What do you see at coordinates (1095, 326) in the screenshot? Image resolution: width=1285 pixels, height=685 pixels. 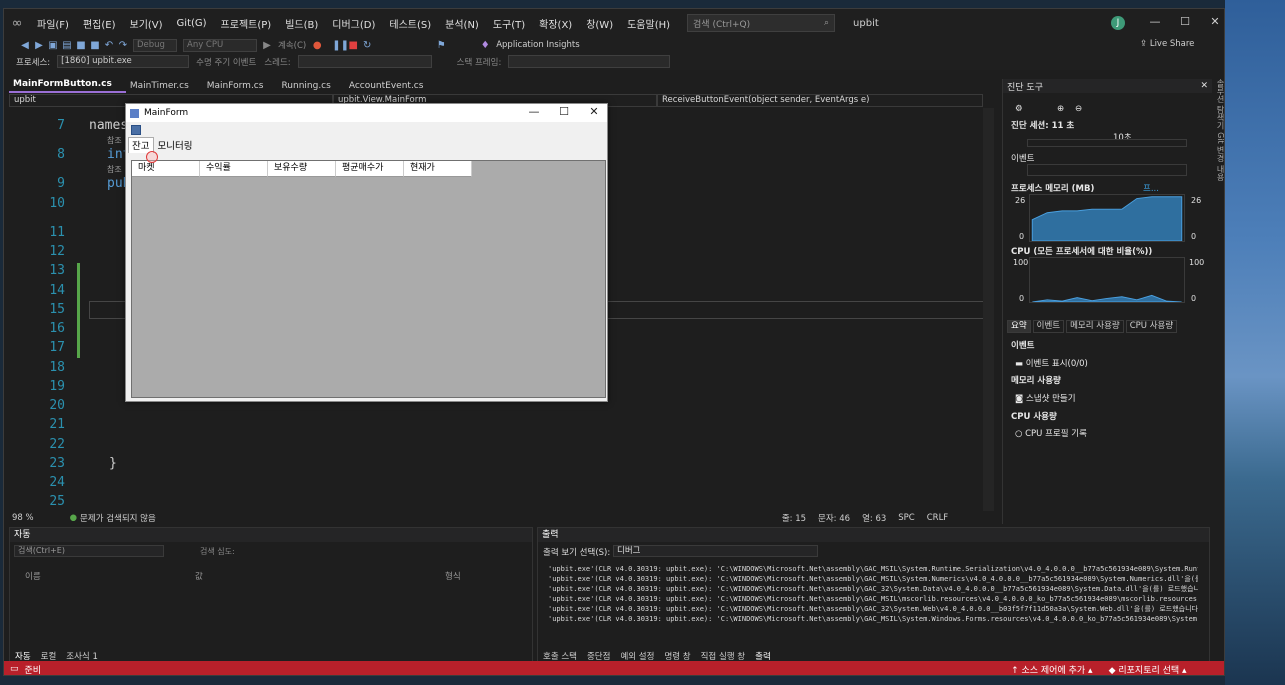 I see `tab-memory-usage: 메모리 사용량` at bounding box center [1095, 326].